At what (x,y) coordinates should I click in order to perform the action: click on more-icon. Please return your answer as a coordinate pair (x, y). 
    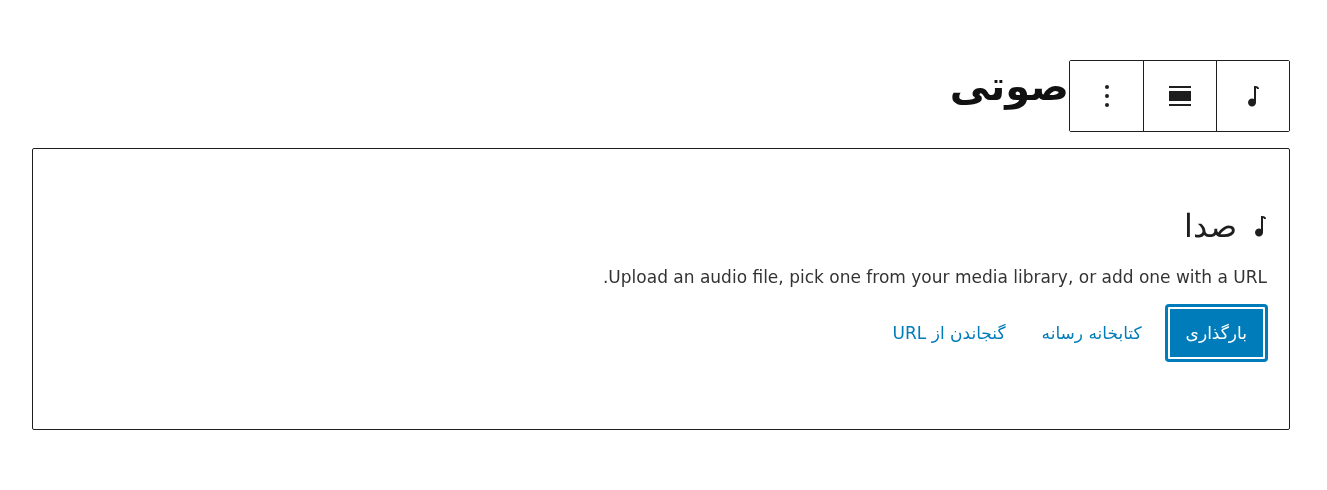
    Looking at the image, I should click on (1106, 96).